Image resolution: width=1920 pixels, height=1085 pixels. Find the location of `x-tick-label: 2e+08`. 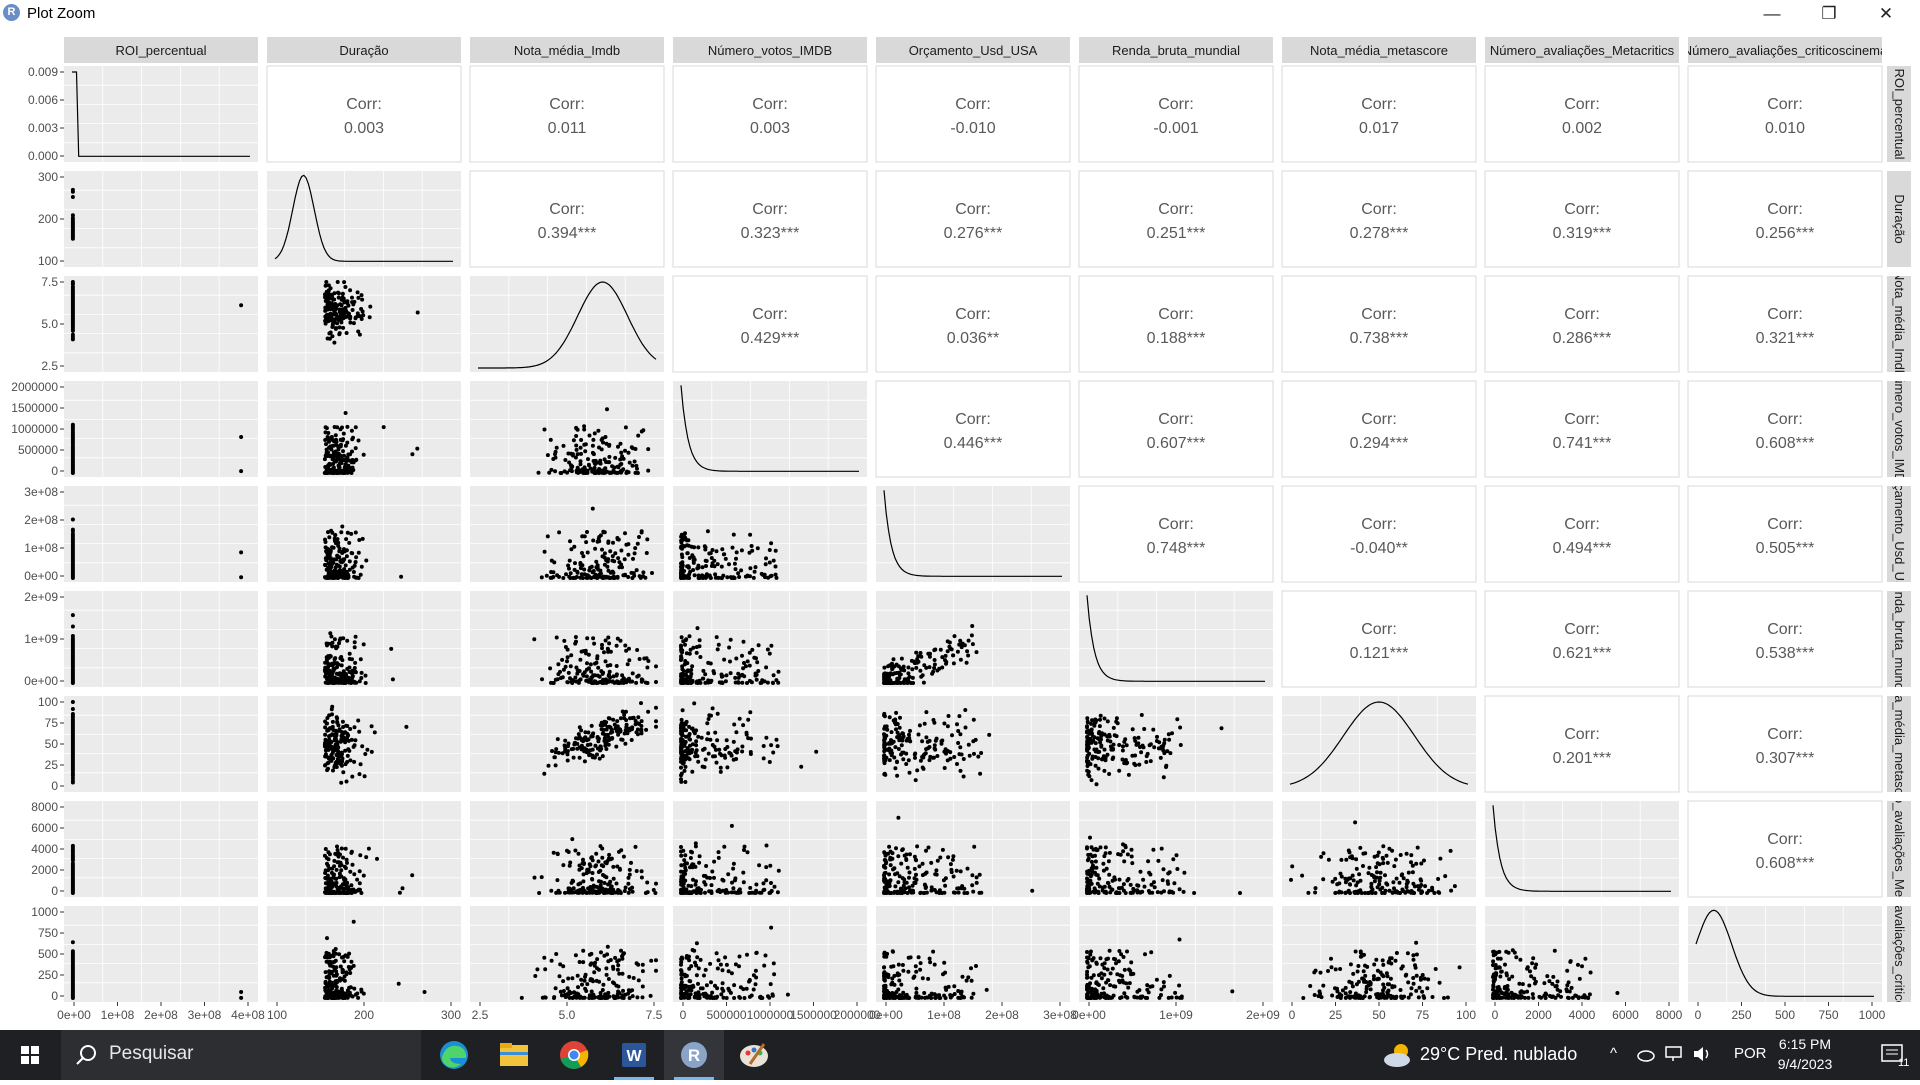

x-tick-label: 2e+08 is located at coordinates (161, 1015).